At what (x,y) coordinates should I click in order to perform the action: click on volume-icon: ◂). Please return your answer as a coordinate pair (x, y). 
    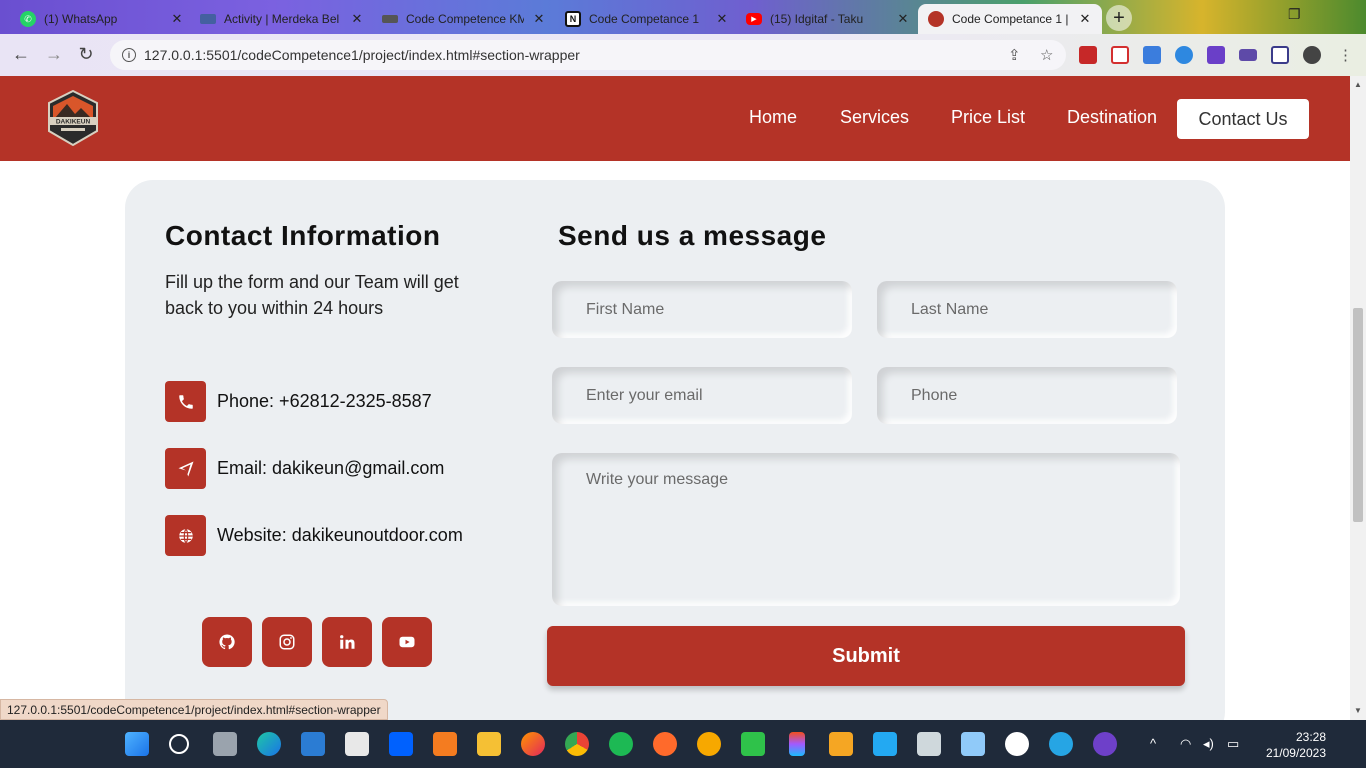
    Looking at the image, I should click on (1208, 744).